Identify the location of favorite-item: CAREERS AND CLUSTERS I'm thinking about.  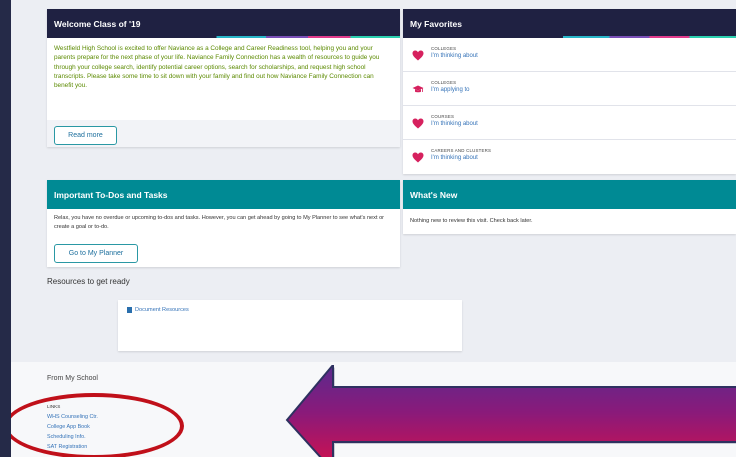
(569, 157).